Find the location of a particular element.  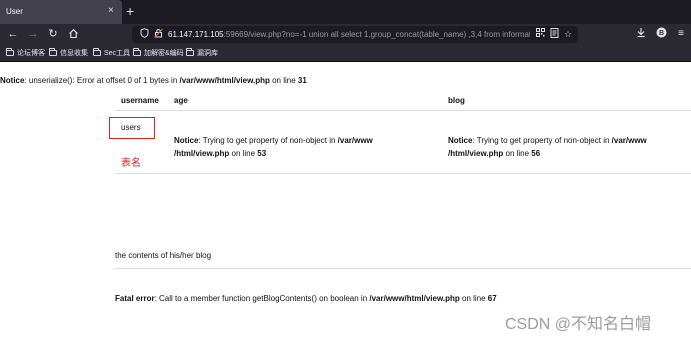

notice-line-number: 56 is located at coordinates (536, 153).